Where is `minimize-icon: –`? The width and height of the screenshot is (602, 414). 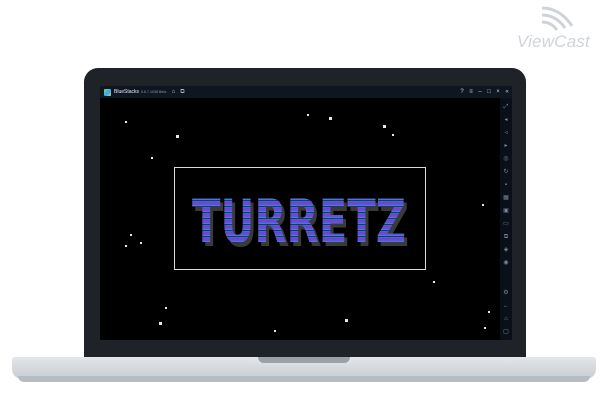
minimize-icon: – is located at coordinates (480, 92).